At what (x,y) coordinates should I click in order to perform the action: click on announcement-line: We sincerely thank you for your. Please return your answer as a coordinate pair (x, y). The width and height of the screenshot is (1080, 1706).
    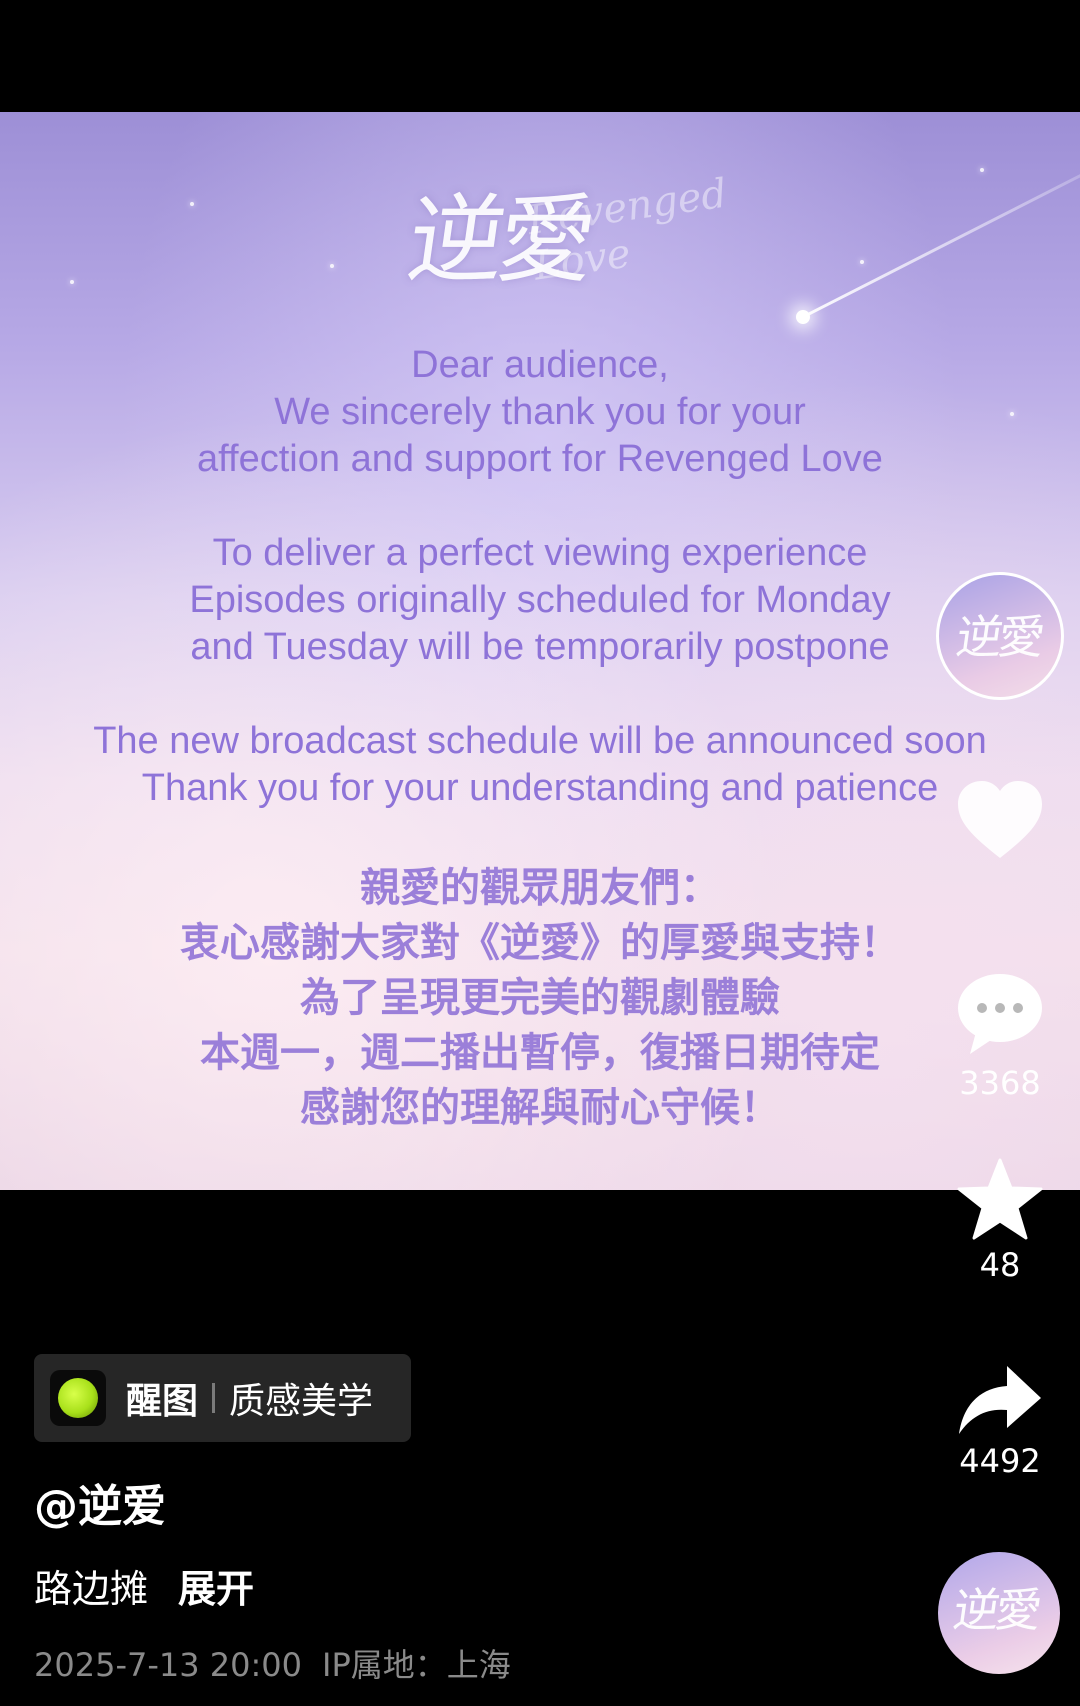
    Looking at the image, I should click on (540, 412).